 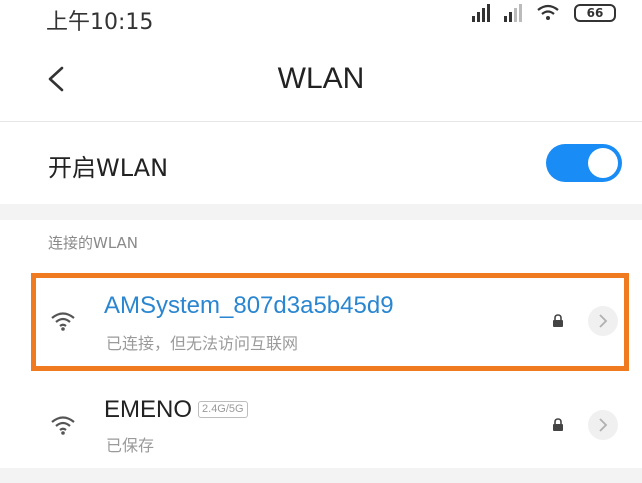 What do you see at coordinates (93, 243) in the screenshot?
I see `connected-section-header: 连接的WLAN` at bounding box center [93, 243].